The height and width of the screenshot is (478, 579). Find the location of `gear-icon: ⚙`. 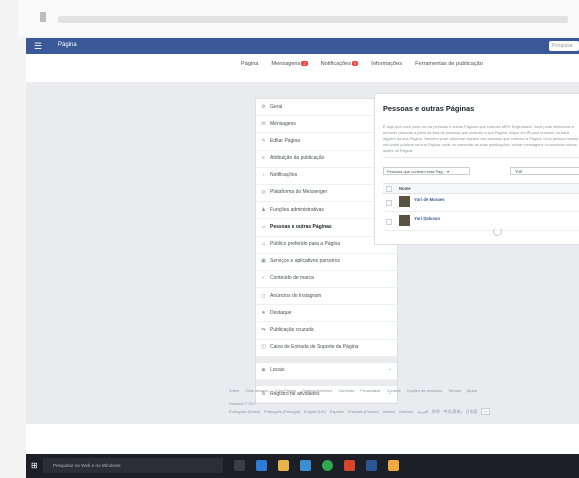

gear-icon: ⚙ is located at coordinates (263, 106).